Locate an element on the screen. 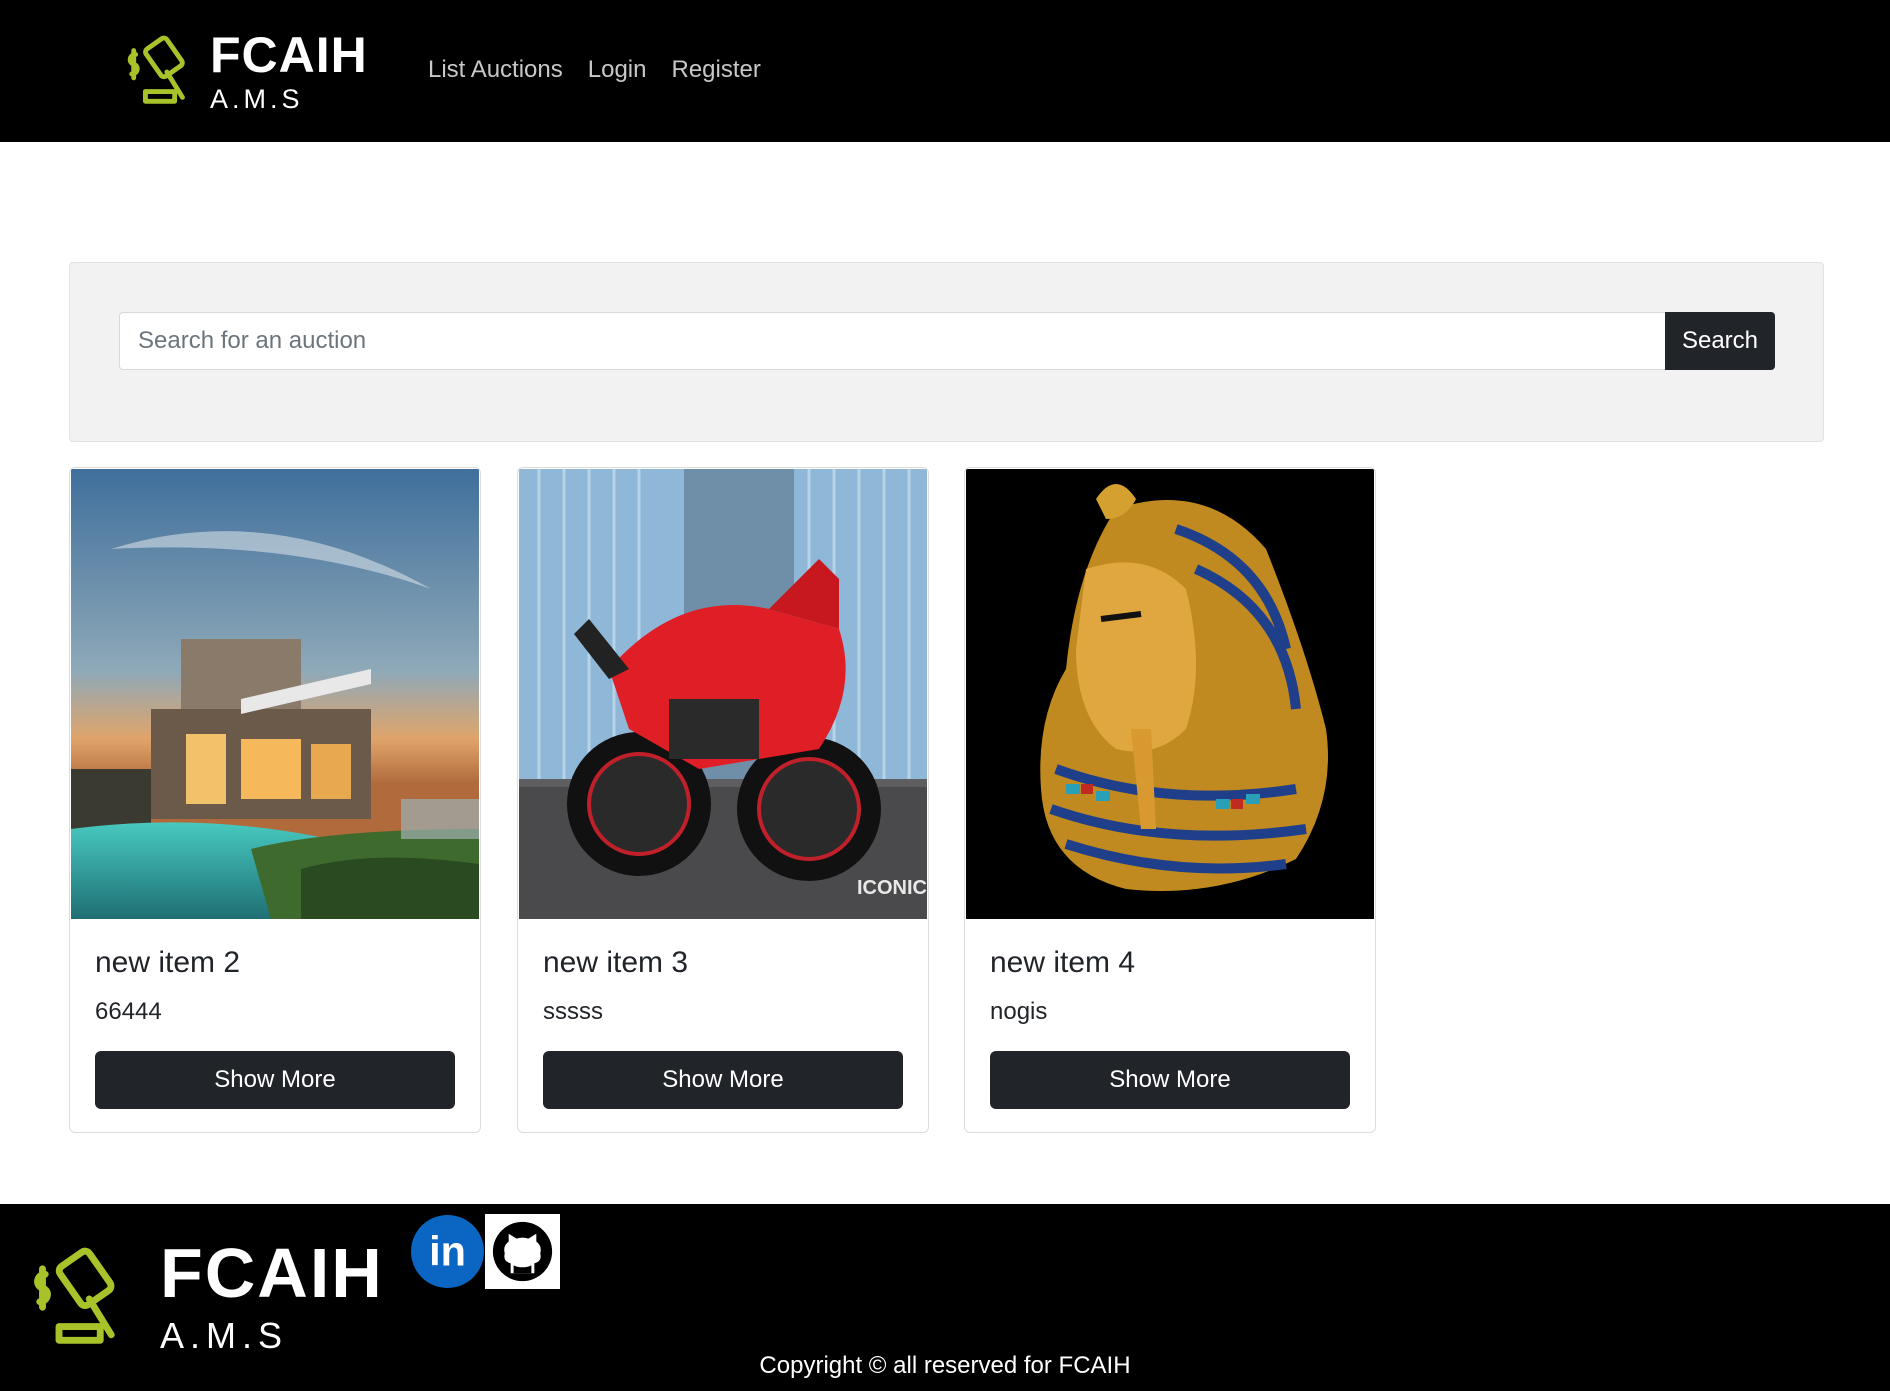  github-icon is located at coordinates (522, 1251).